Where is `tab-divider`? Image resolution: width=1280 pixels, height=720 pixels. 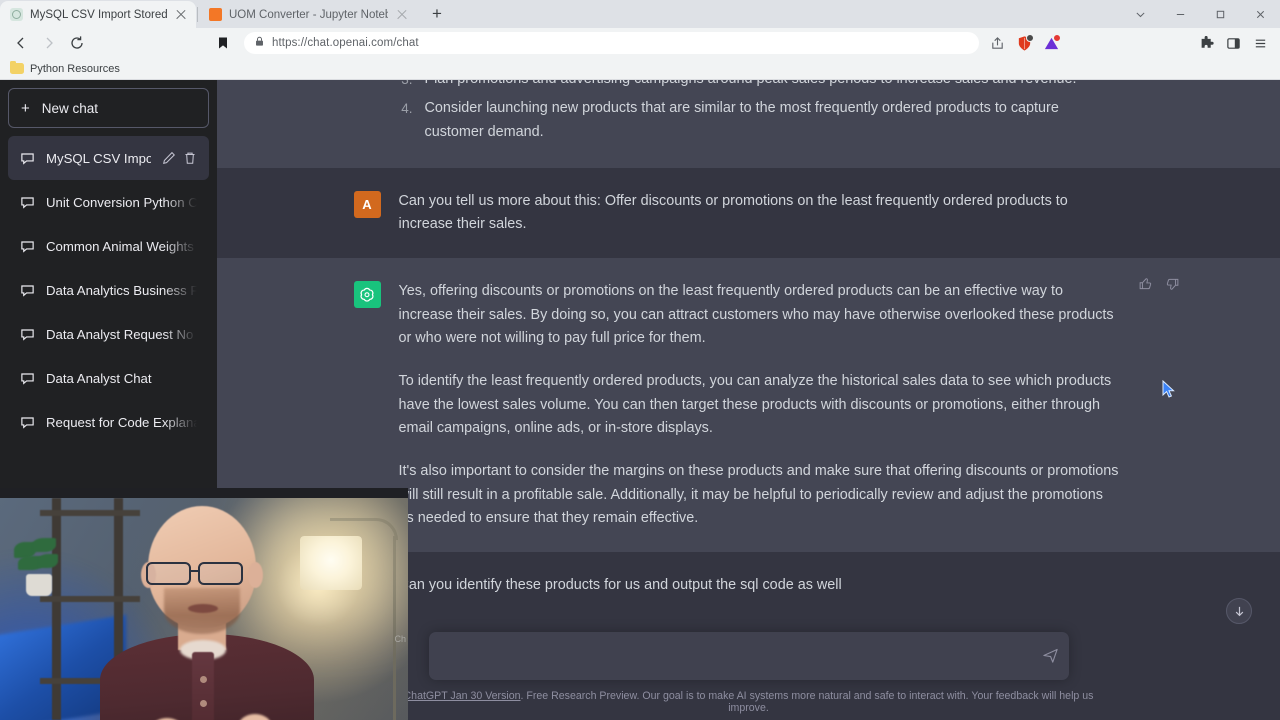
tab-divider is located at coordinates (197, 14).